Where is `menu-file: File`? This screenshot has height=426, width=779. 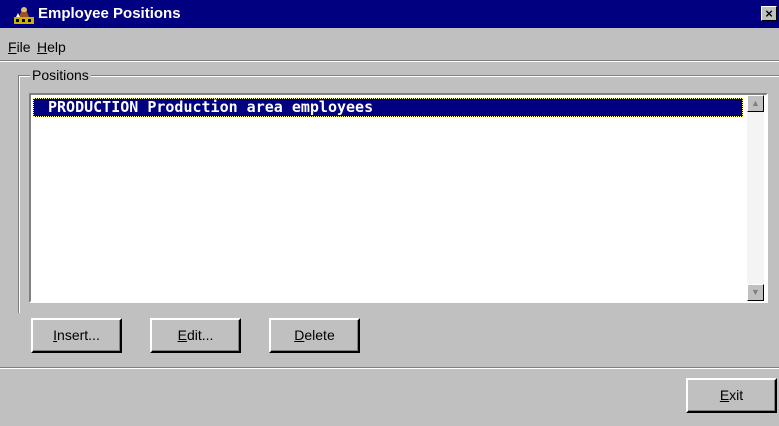
menu-file: File is located at coordinates (19, 47).